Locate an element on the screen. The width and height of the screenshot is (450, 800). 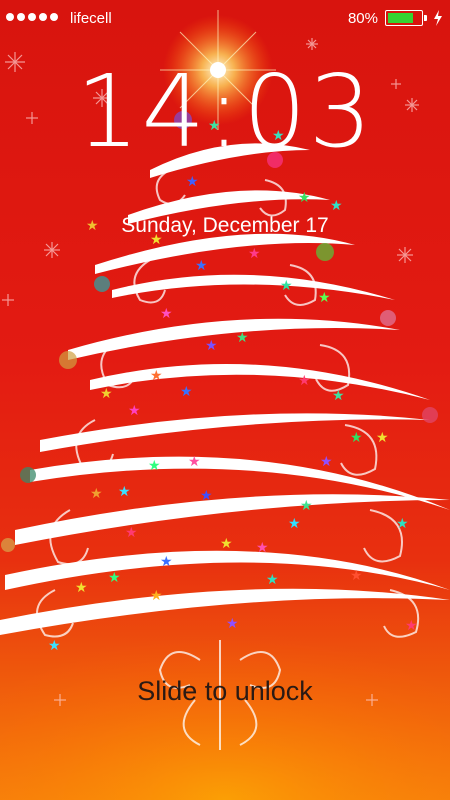
battery-percentage: 80% is located at coordinates (362, 18).